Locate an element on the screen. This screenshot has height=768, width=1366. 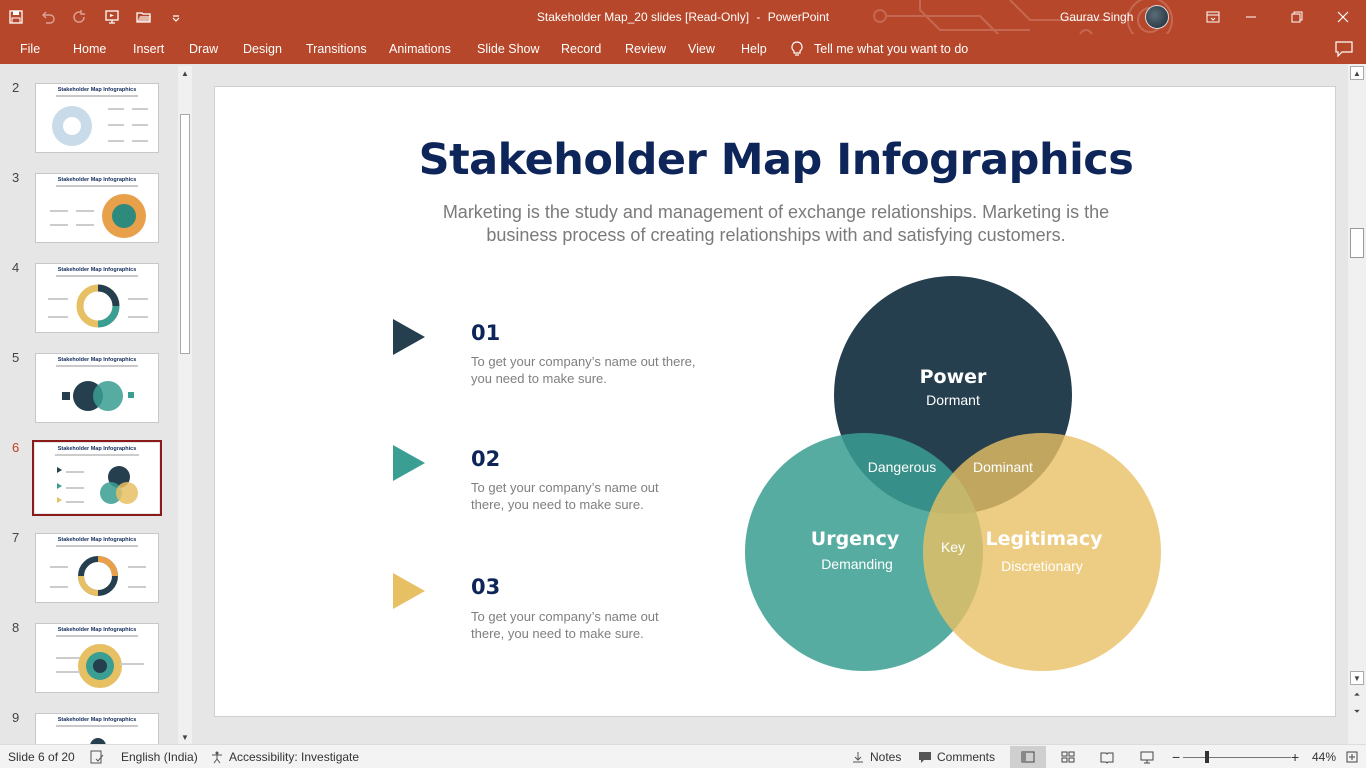
spell-check-icon is located at coordinates (97, 756).